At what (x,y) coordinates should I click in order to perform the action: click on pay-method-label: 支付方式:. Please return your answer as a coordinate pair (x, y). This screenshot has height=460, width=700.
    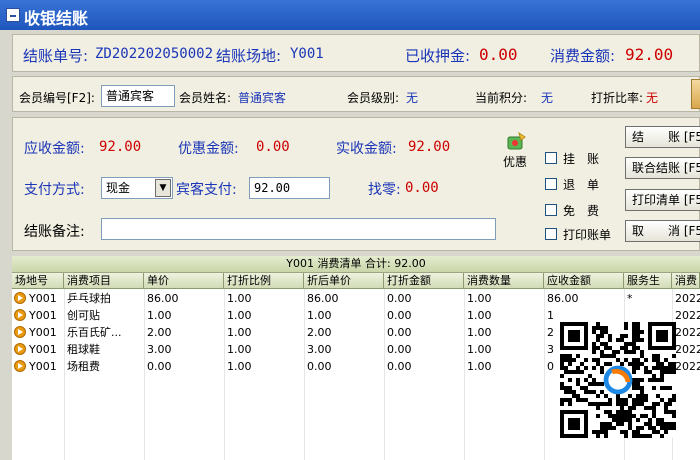
    Looking at the image, I should click on (54, 190).